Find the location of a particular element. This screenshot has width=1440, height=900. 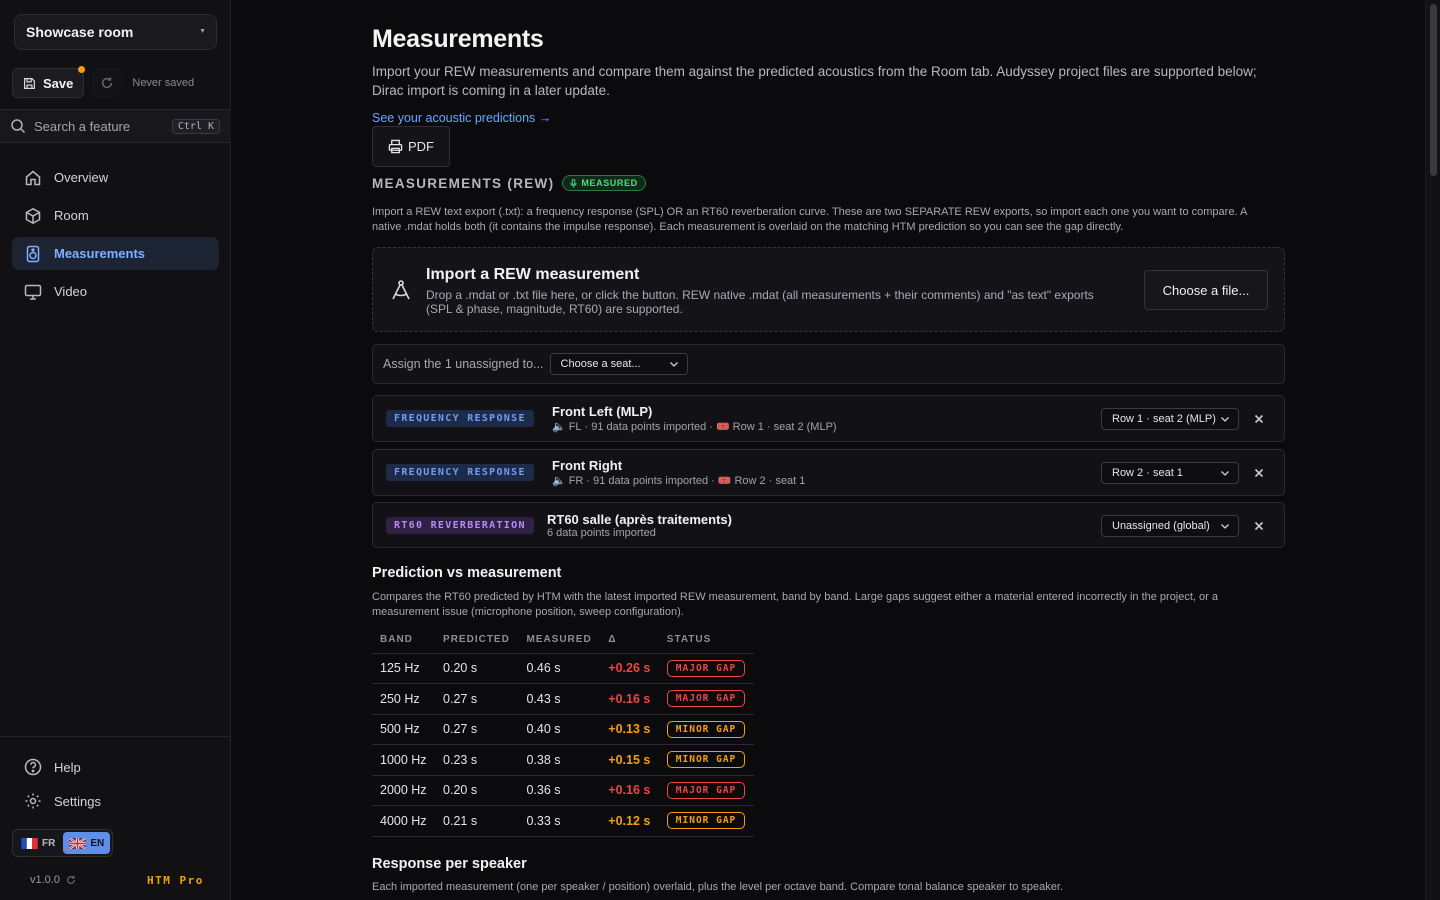

measurement-seat-value: Unassigned (global) is located at coordinates (1161, 526).